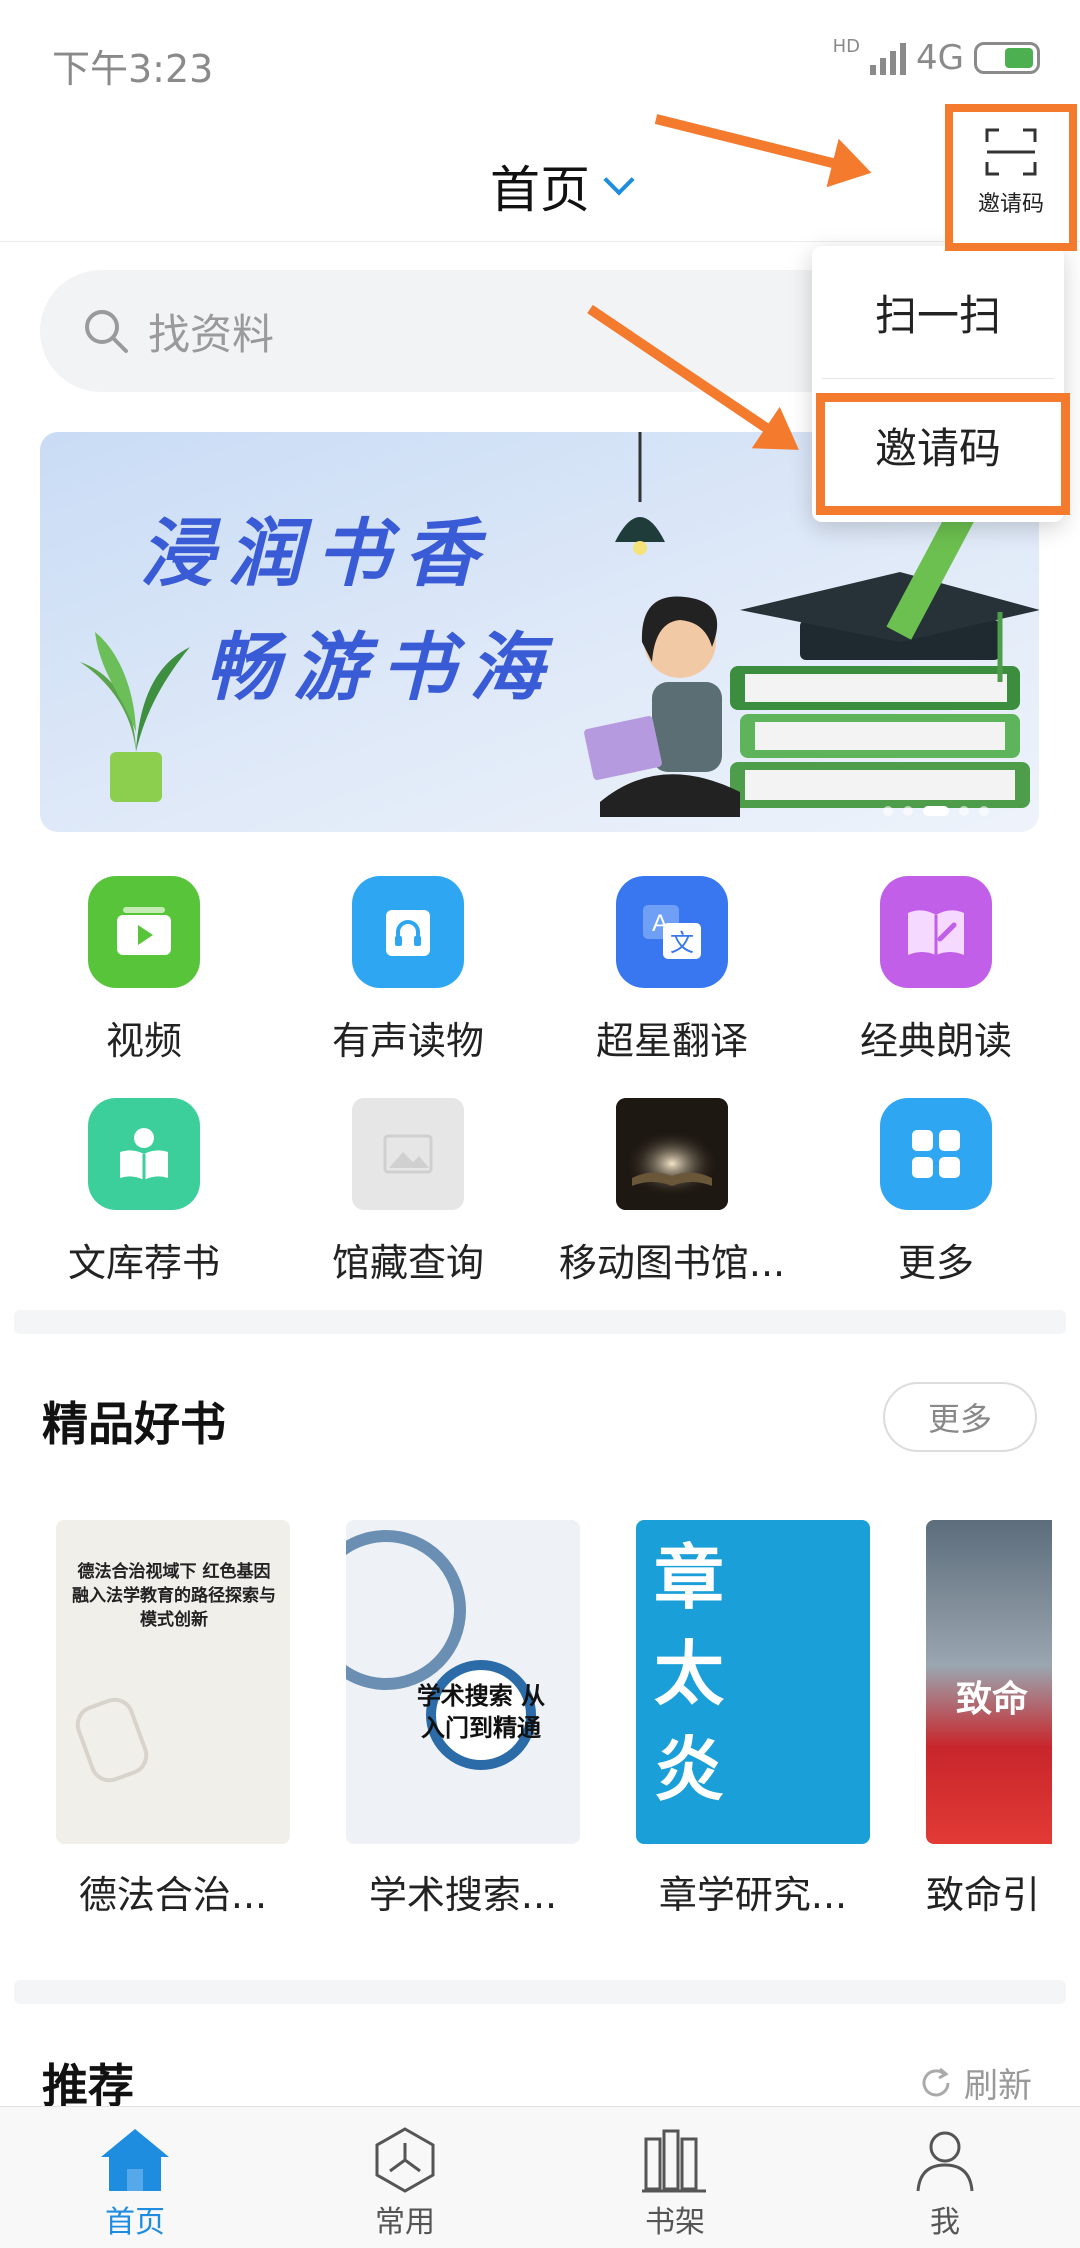  I want to click on grid-item-translate: A文 超星翻译, so click(672, 970).